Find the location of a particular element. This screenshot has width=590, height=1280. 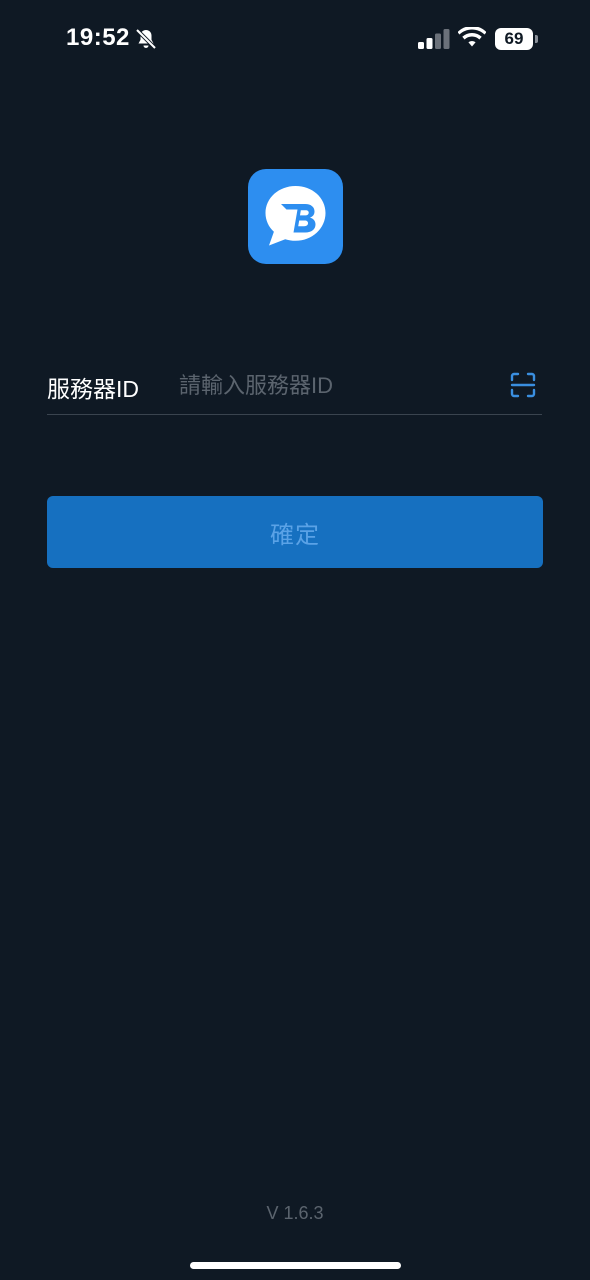

chat-bubble-b-logo is located at coordinates (295, 216).